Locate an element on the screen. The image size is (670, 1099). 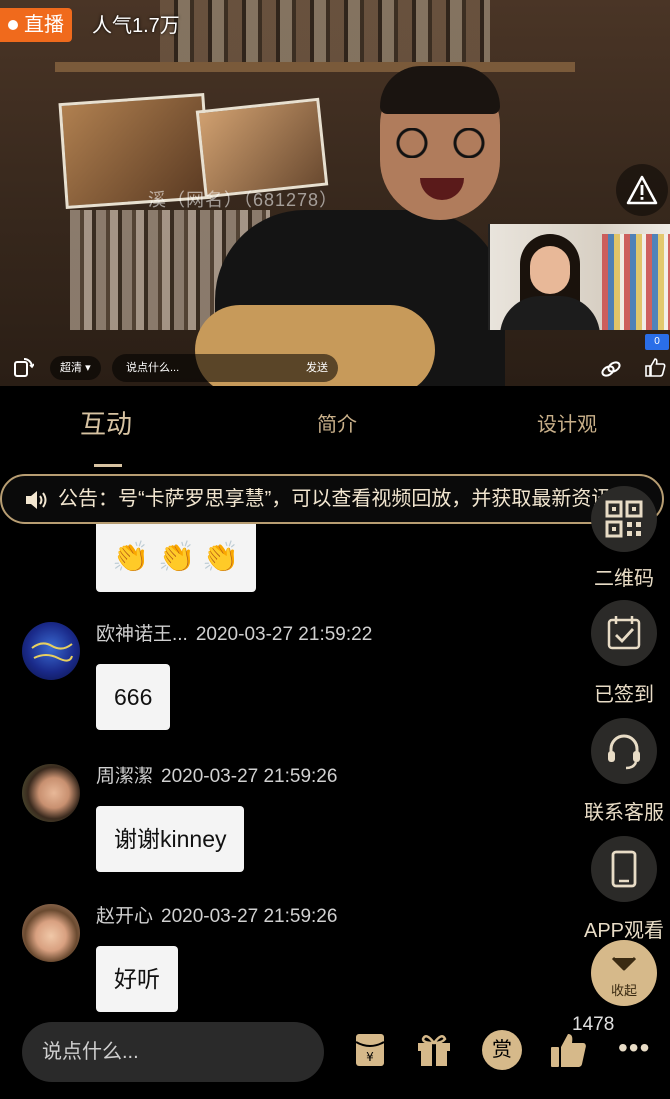
tab-bar: 互动 简介 设计观 is located at coordinates (335, 429).